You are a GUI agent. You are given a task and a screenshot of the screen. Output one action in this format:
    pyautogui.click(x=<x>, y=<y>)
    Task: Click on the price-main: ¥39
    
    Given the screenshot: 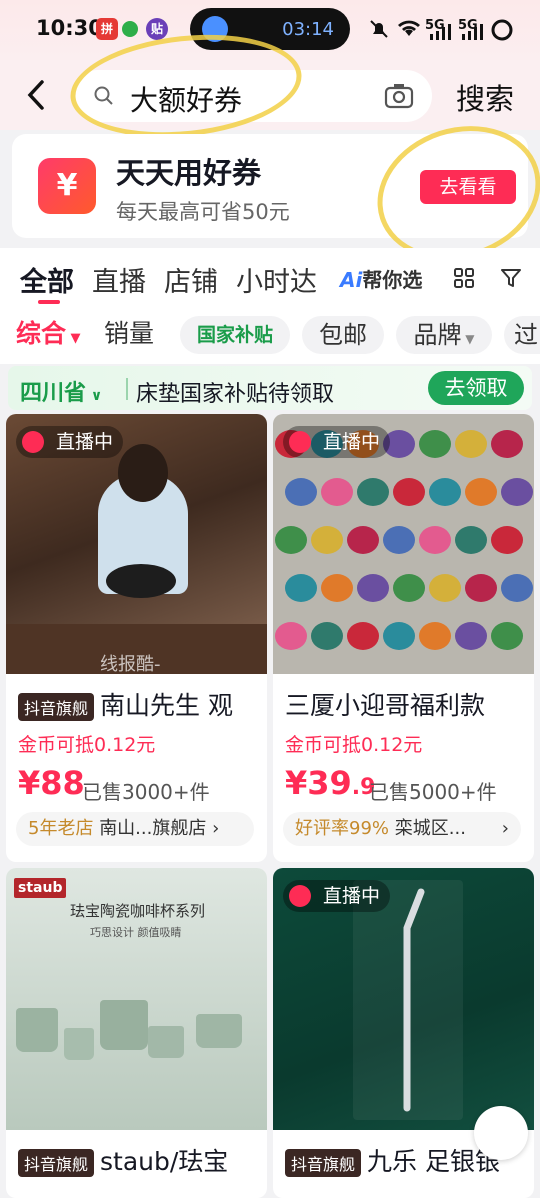 What is the action you would take?
    pyautogui.click(x=318, y=783)
    